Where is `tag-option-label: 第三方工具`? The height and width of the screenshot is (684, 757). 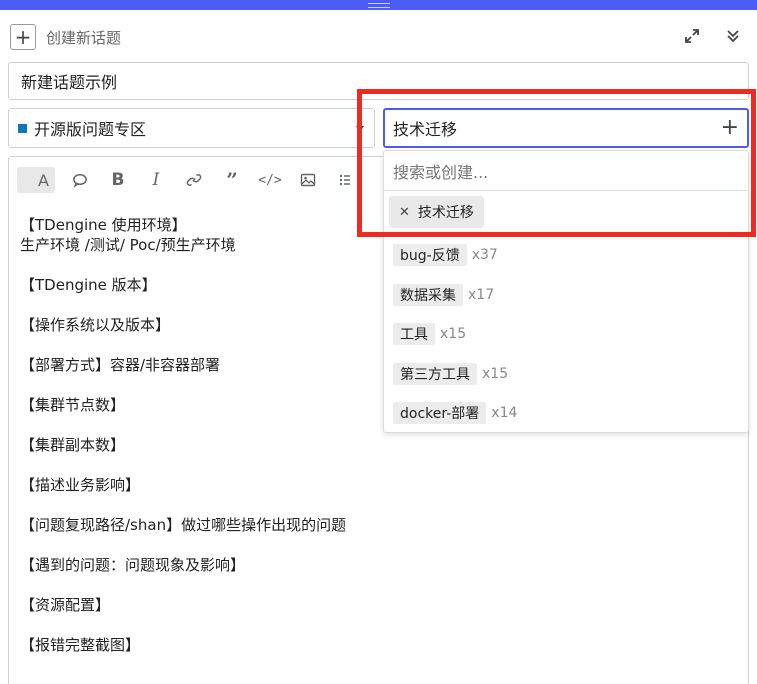
tag-option-label: 第三方工具 is located at coordinates (435, 374).